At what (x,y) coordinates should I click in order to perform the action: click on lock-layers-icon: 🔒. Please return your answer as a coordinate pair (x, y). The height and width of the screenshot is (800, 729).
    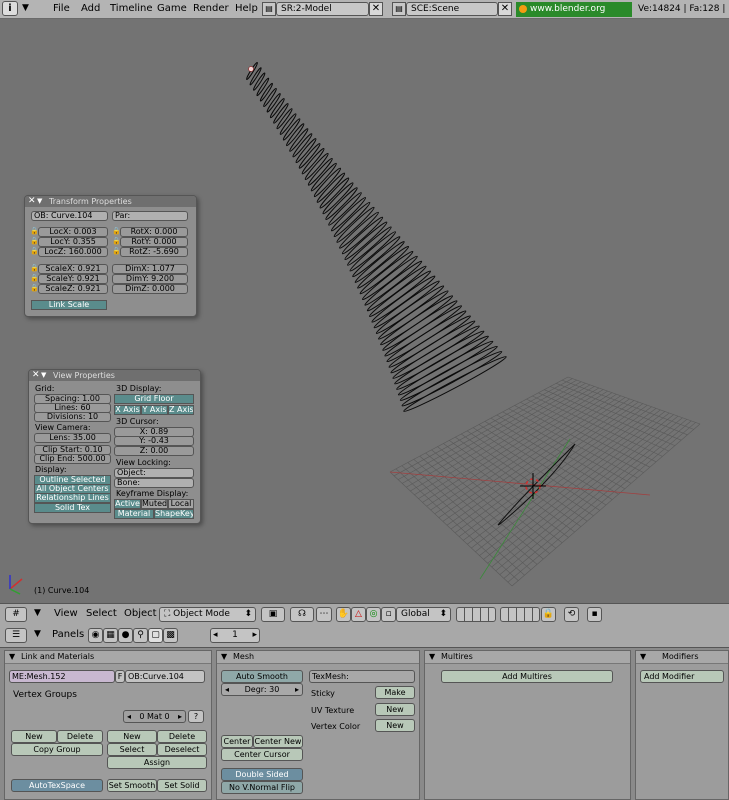
    Looking at the image, I should click on (548, 614).